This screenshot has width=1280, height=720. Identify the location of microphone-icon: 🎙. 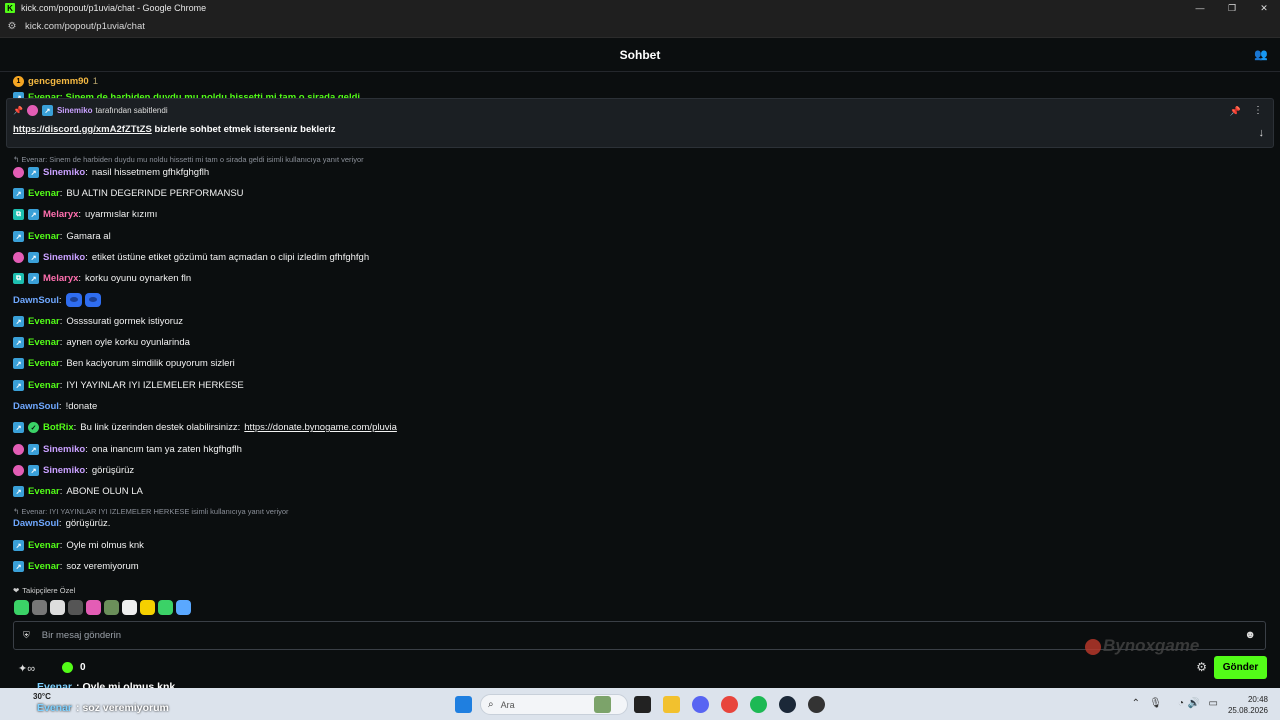
(1155, 703).